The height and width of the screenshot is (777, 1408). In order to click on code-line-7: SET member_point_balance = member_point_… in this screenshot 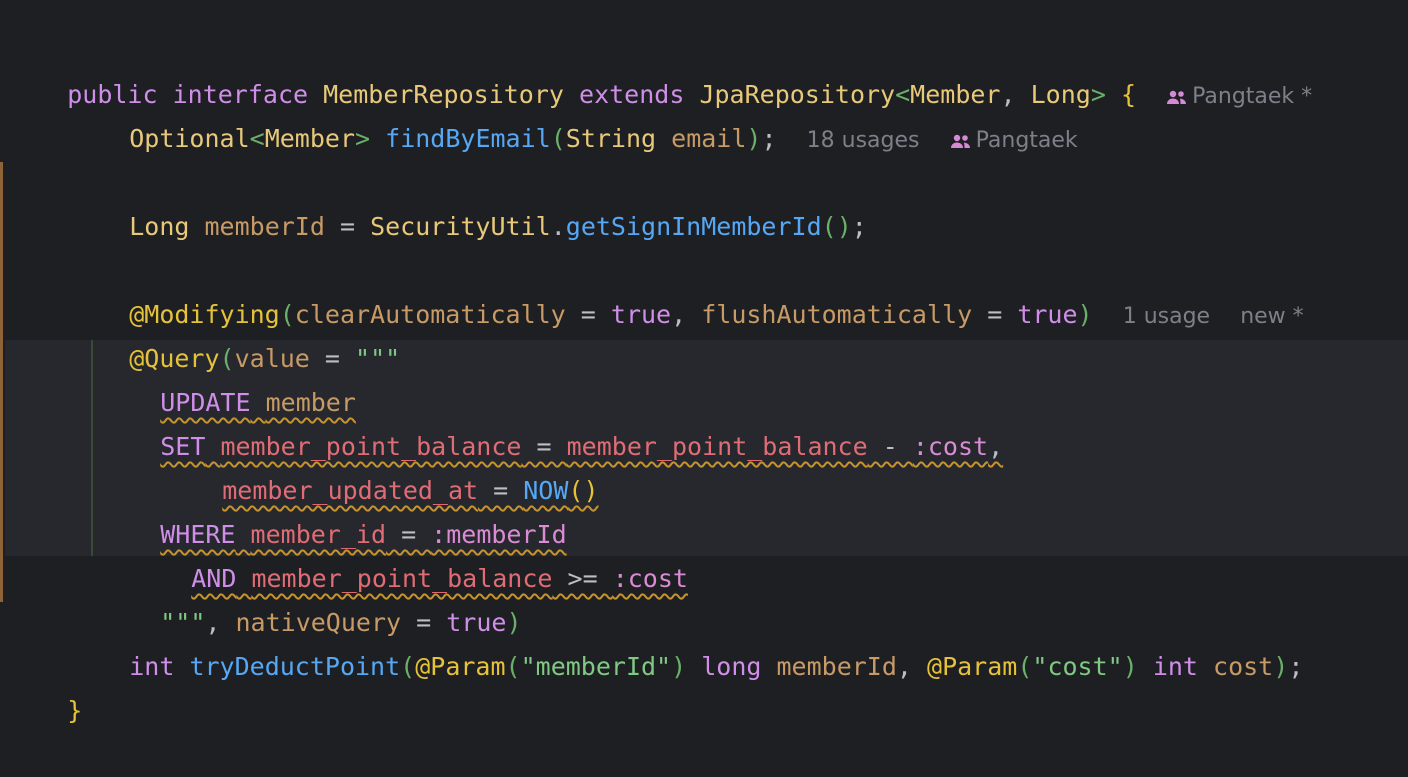, I will do `click(505, 421)`.